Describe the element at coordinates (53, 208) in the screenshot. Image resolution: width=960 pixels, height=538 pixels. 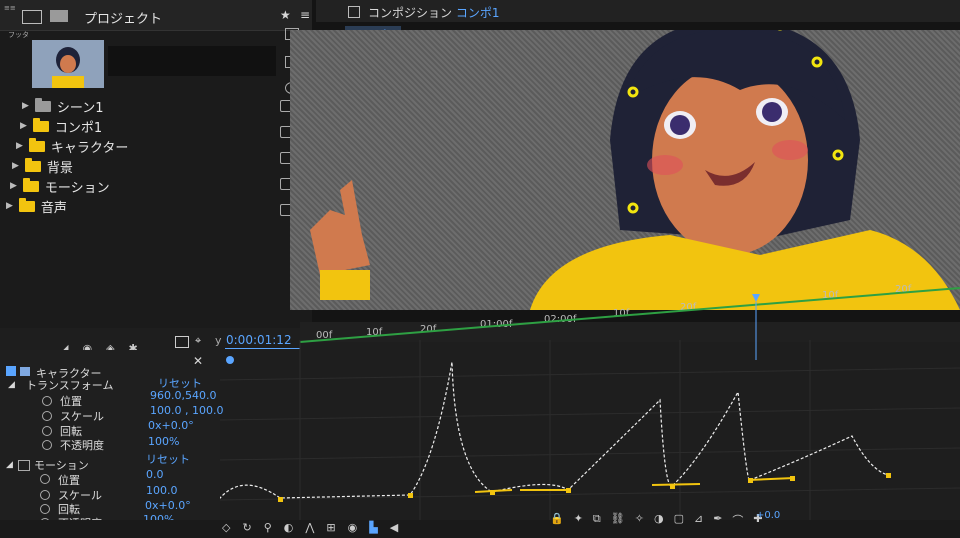
I see `tree-item-label: 音声` at that location.